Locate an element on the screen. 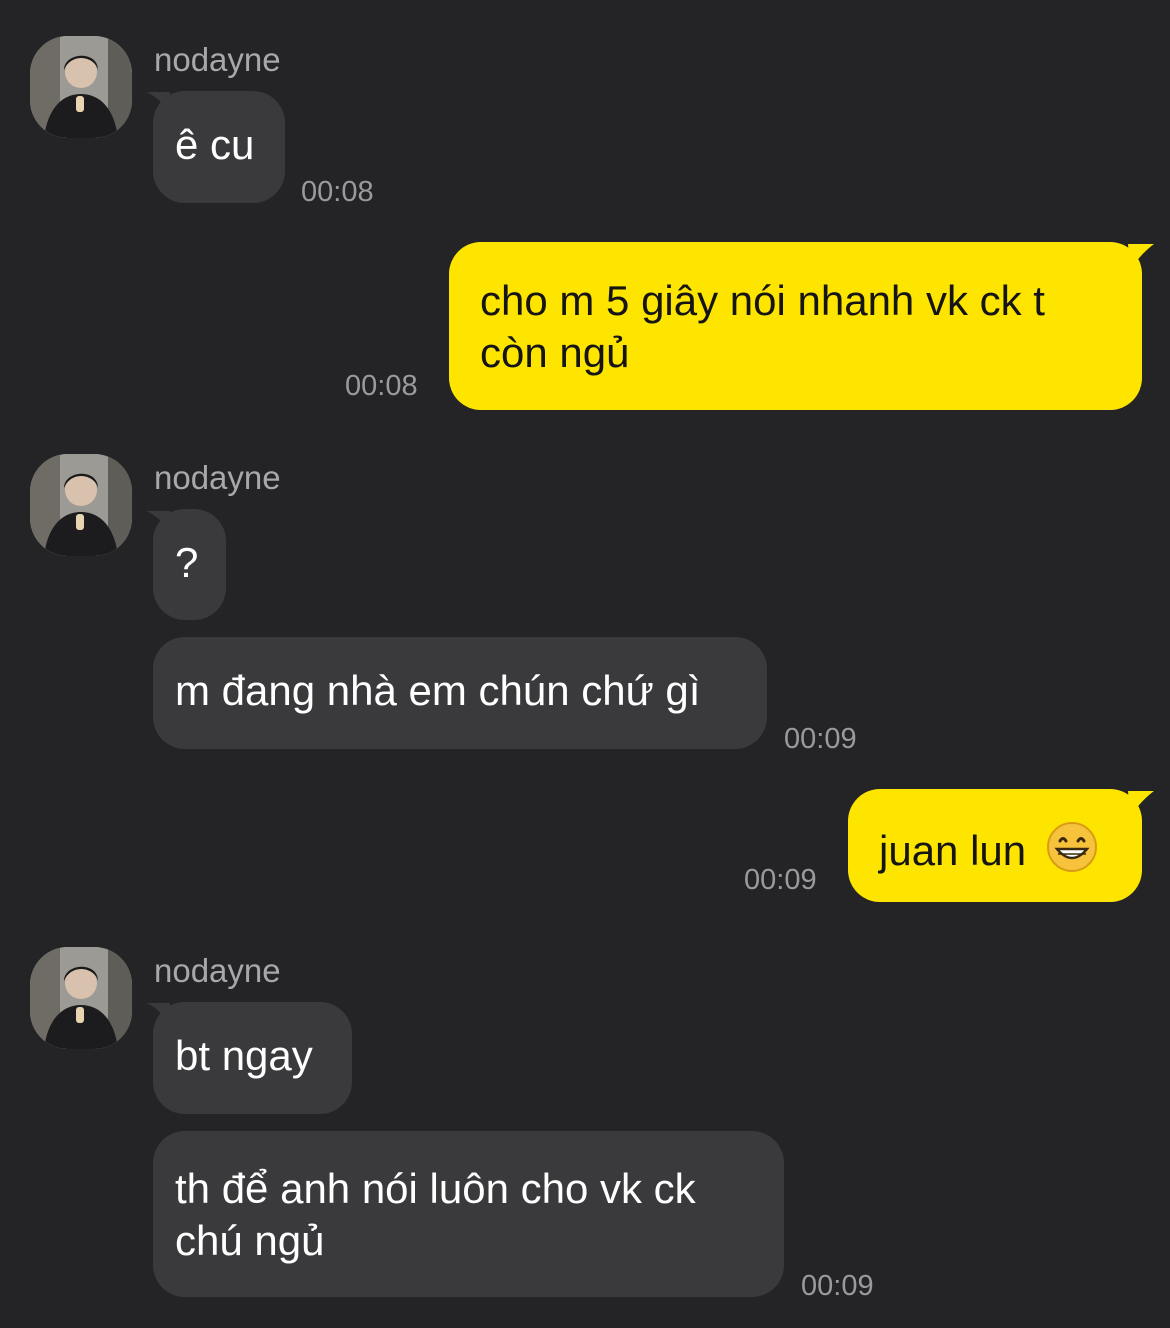  message-text: th để anh nói luôn cho vk ck is located at coordinates (435, 1188).